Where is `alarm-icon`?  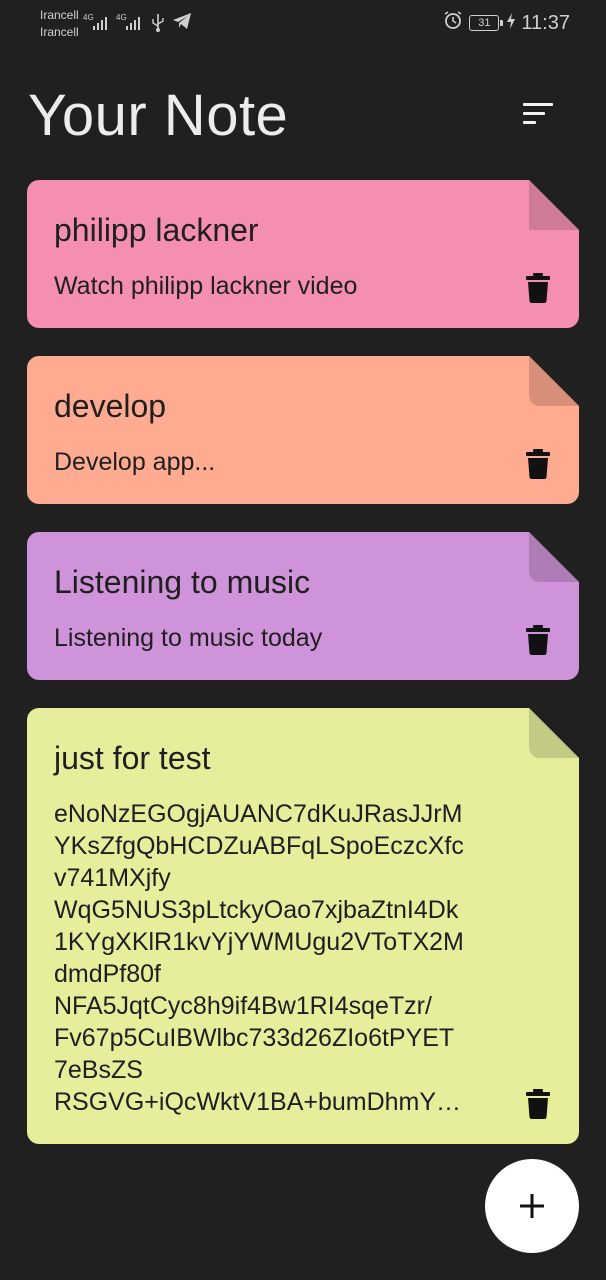
alarm-icon is located at coordinates (453, 23).